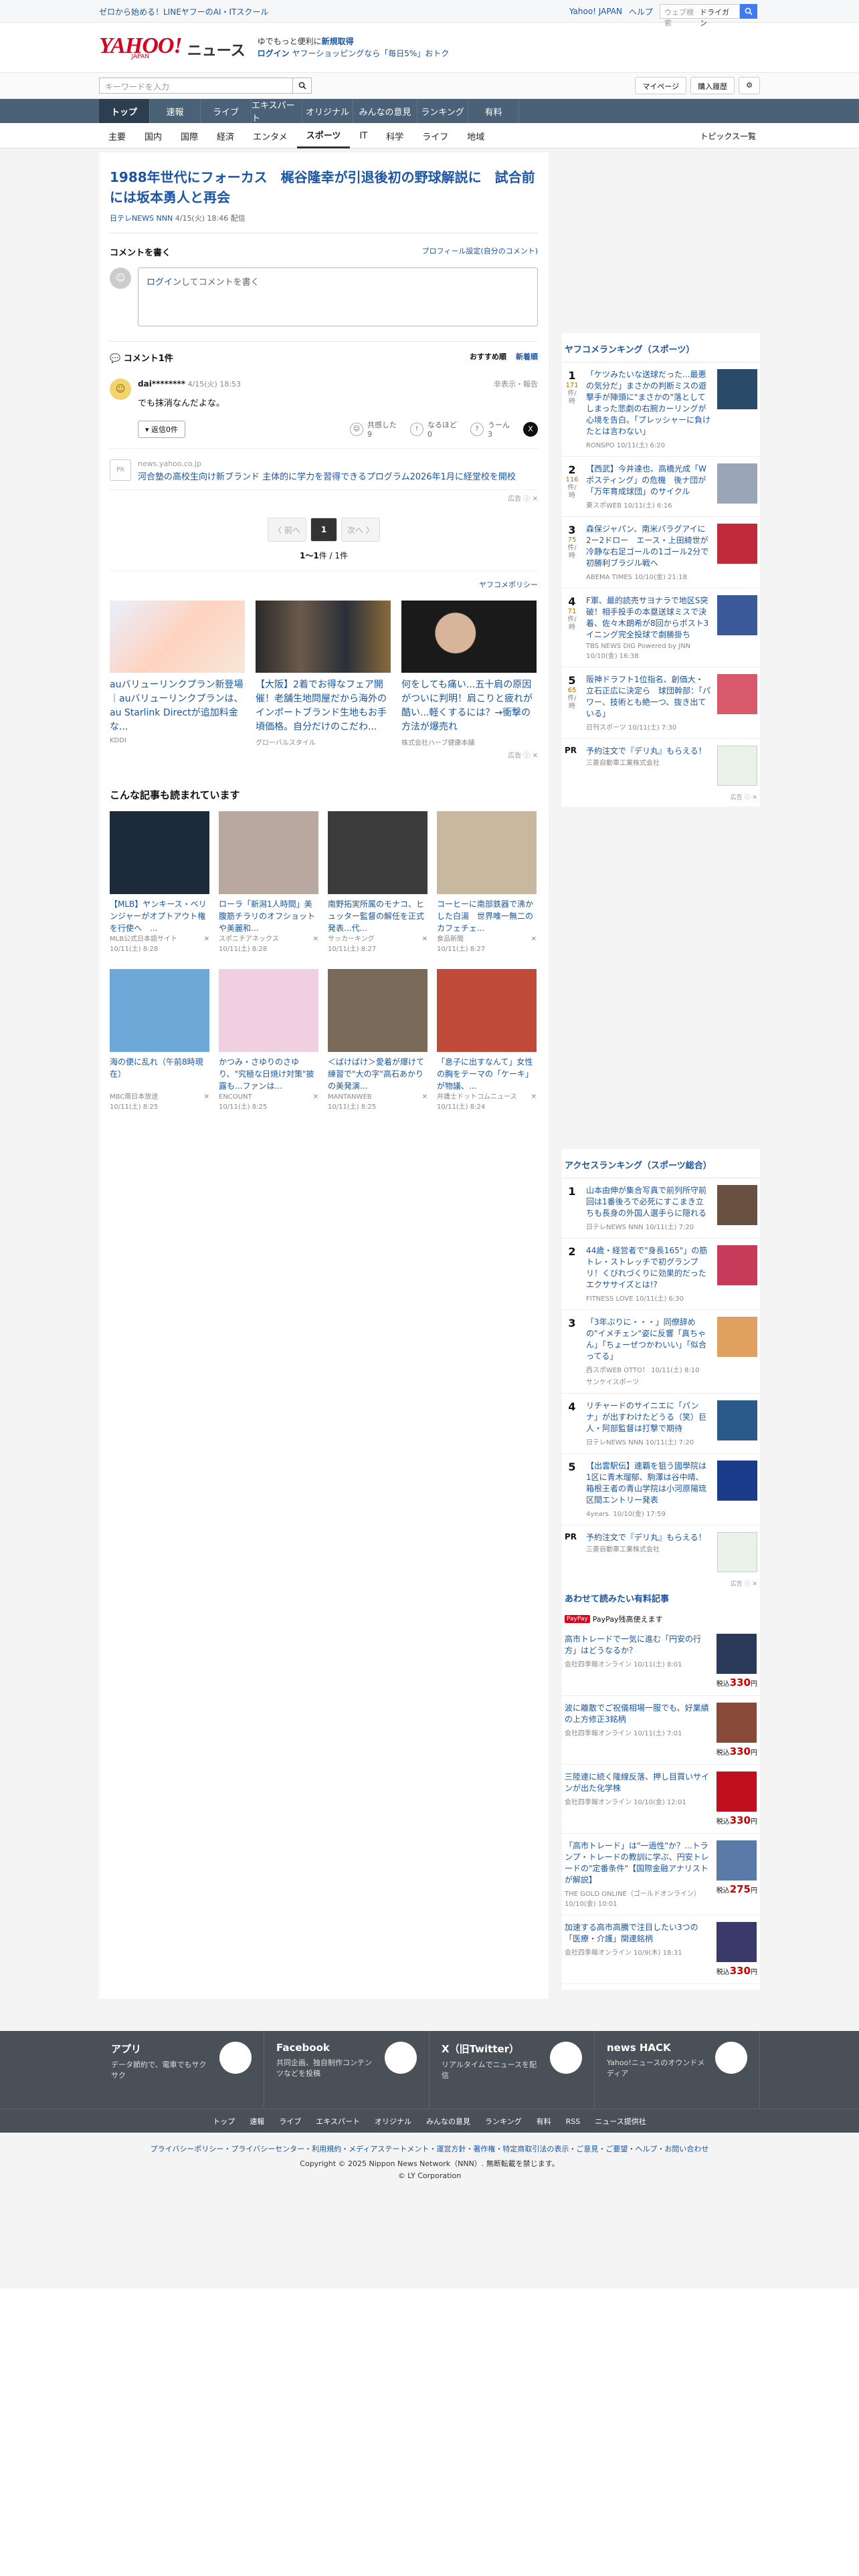 The width and height of the screenshot is (859, 2576). Describe the element at coordinates (323, 530) in the screenshot. I see `page-1-button: 1` at that location.